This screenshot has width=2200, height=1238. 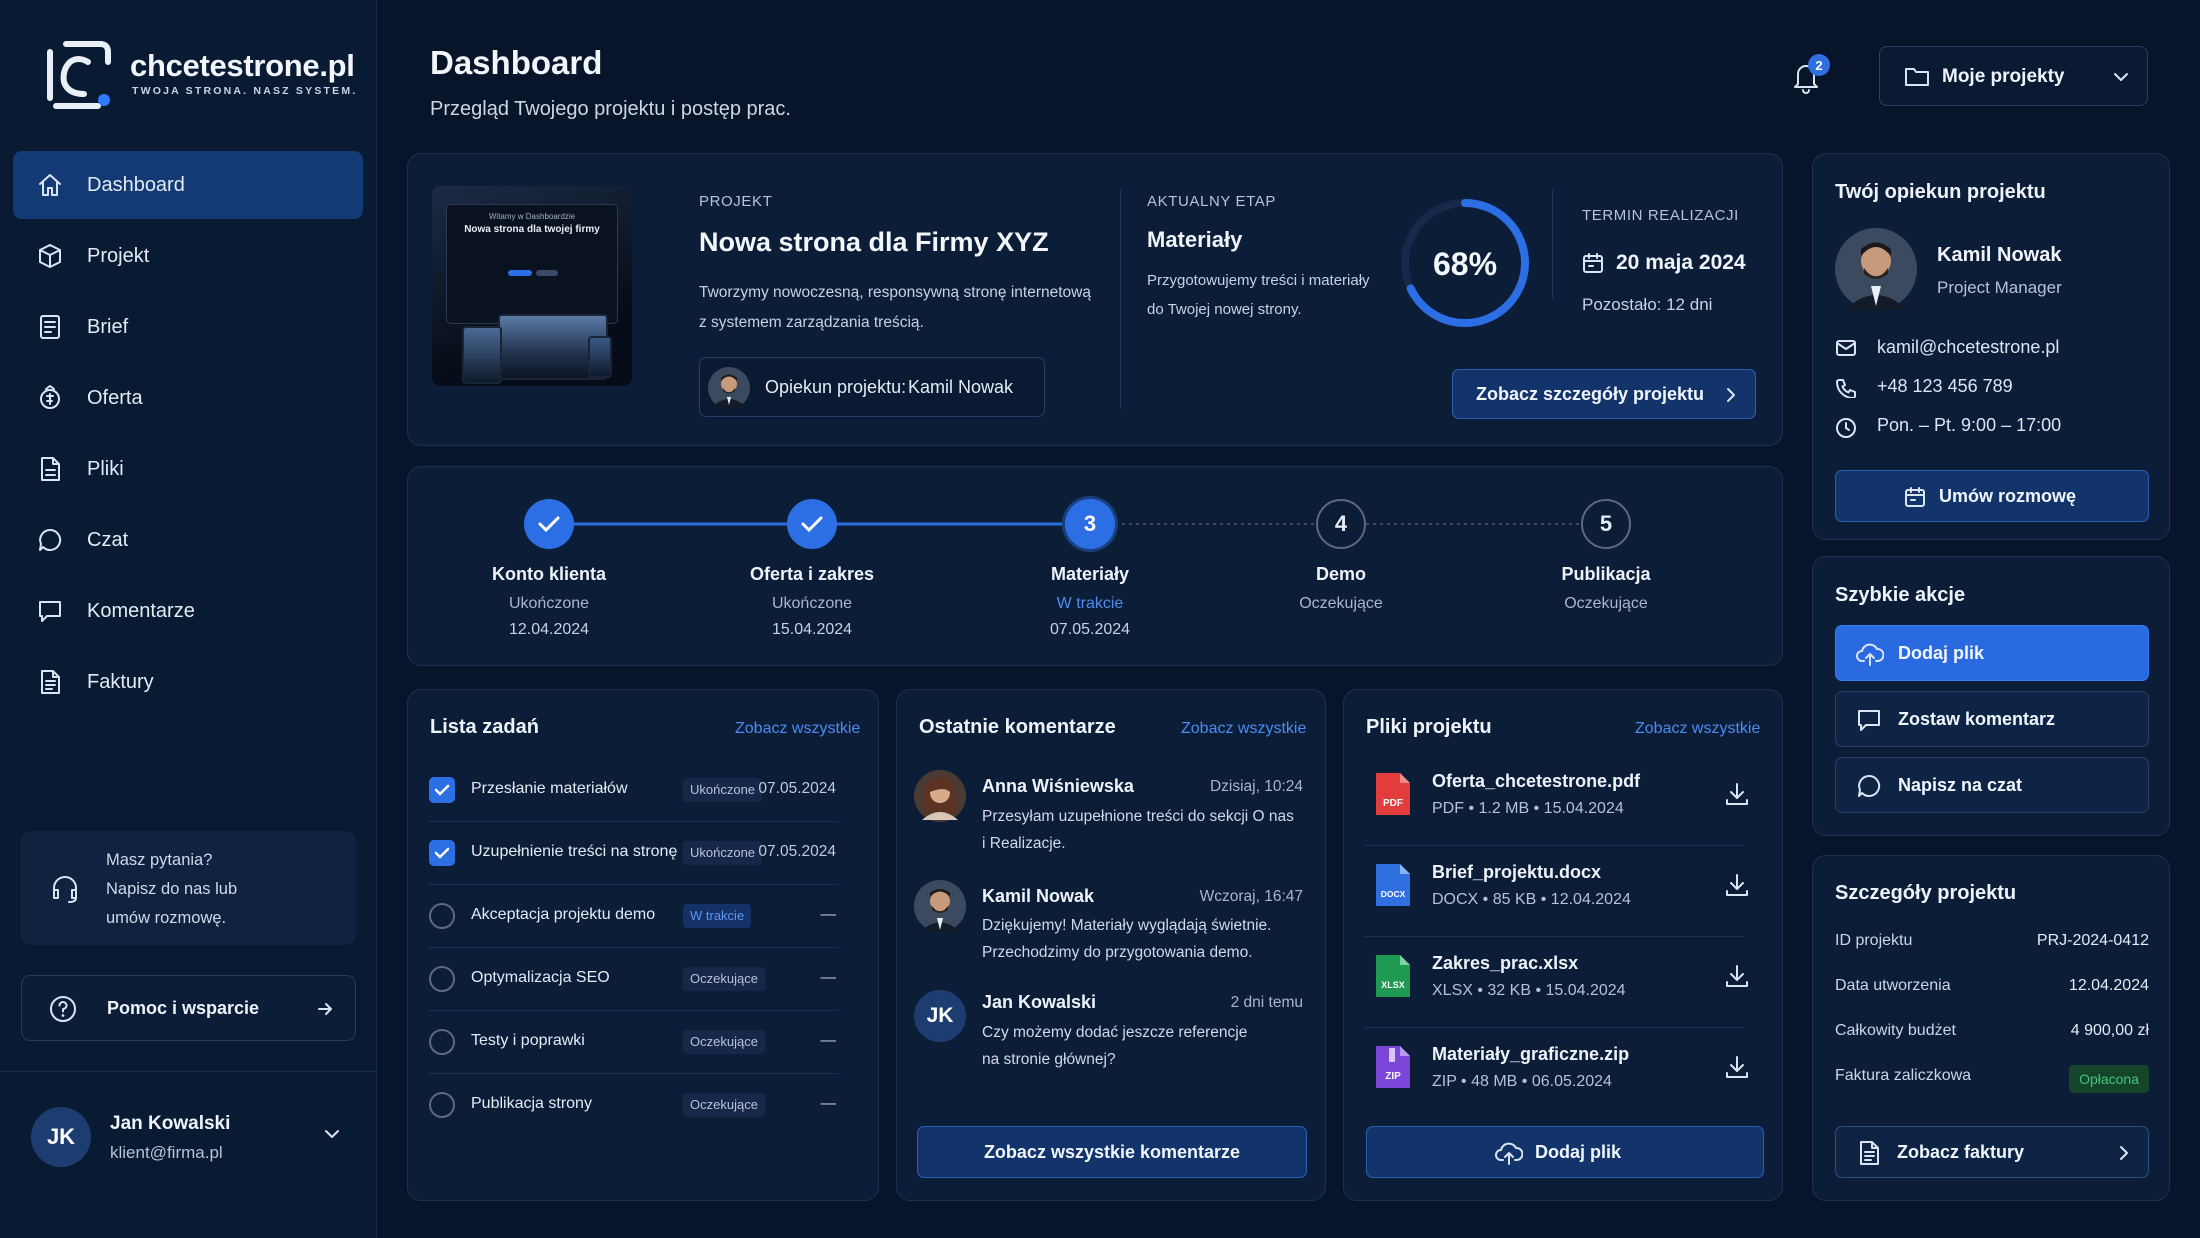 I want to click on step-number: 5, so click(x=1606, y=524).